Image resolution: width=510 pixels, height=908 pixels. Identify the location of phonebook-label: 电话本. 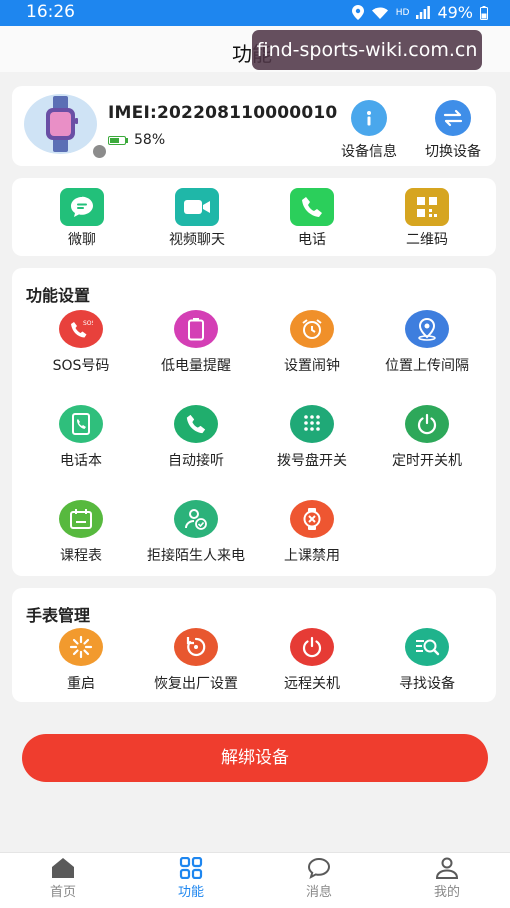
(81, 461).